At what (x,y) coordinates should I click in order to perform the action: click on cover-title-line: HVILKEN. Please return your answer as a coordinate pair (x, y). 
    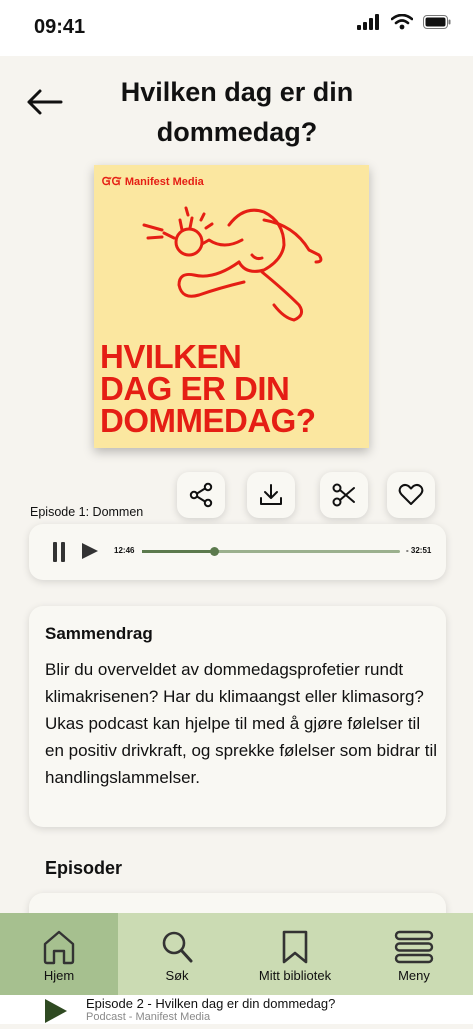
    Looking at the image, I should click on (171, 356).